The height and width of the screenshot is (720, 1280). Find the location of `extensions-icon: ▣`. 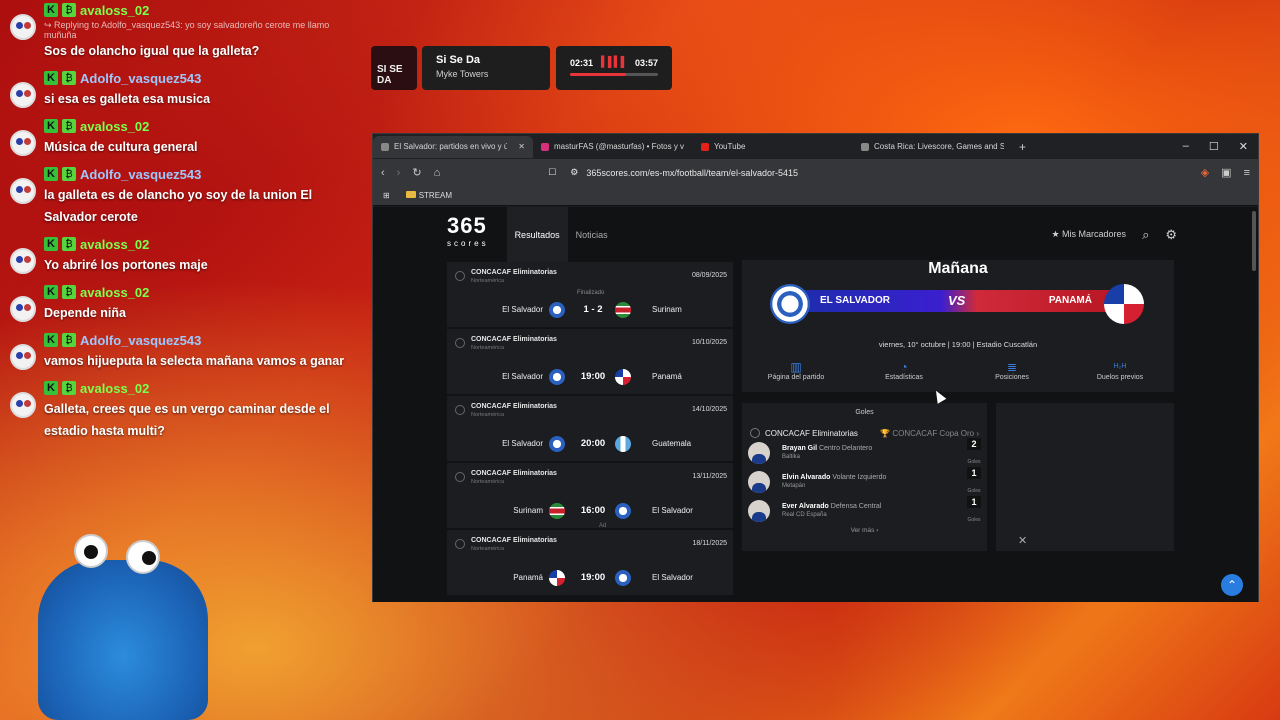

extensions-icon: ▣ is located at coordinates (1226, 172).